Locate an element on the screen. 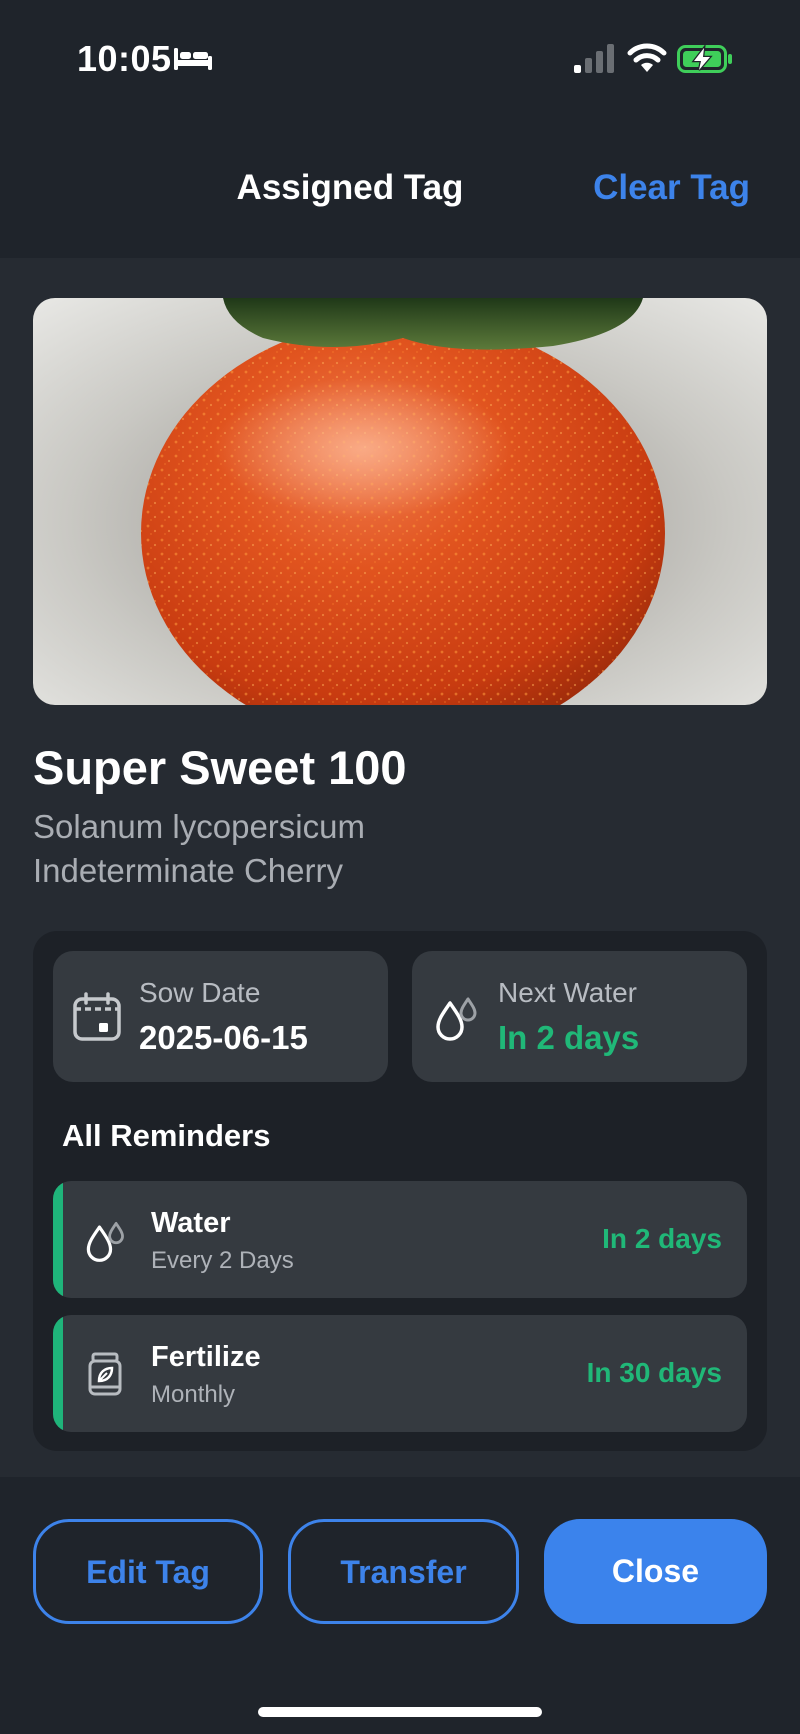 Image resolution: width=800 pixels, height=1734 pixels. sow-date-card: Sow Date 2025-06-15 is located at coordinates (220, 1016).